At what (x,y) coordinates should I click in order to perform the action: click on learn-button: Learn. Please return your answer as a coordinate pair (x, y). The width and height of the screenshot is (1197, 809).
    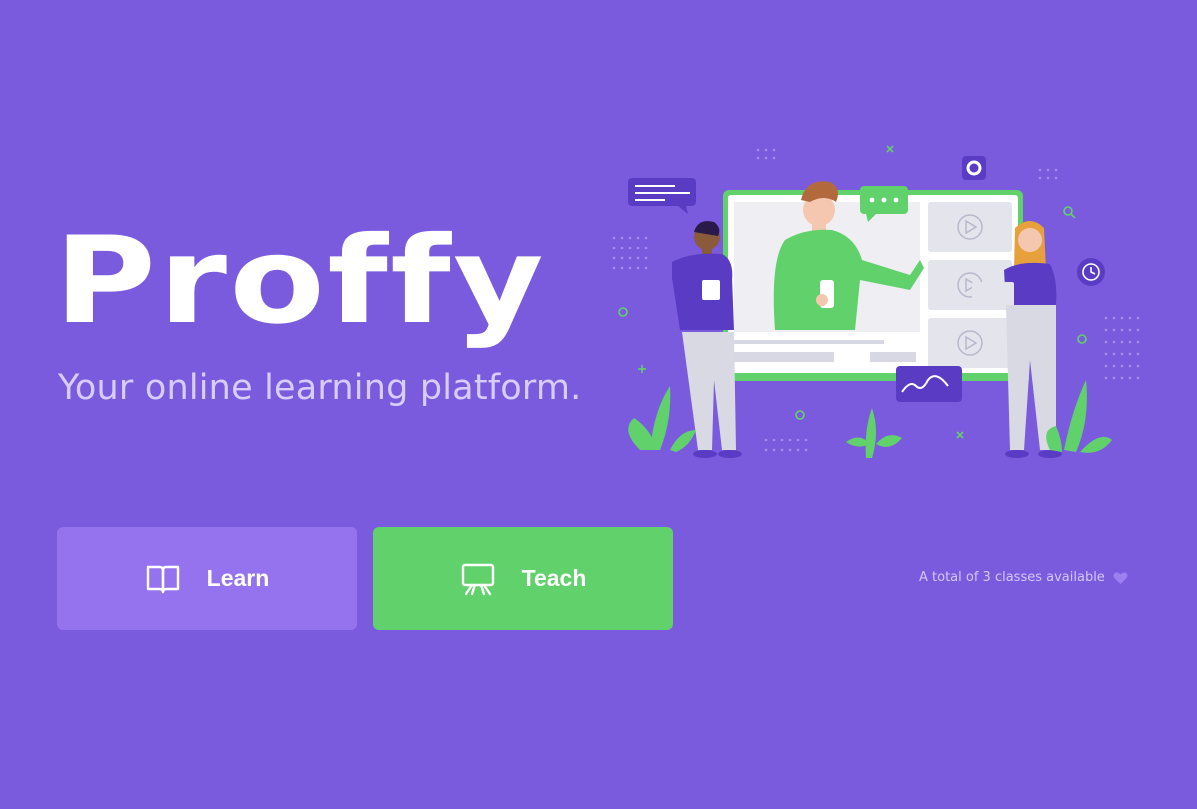
    Looking at the image, I should click on (207, 578).